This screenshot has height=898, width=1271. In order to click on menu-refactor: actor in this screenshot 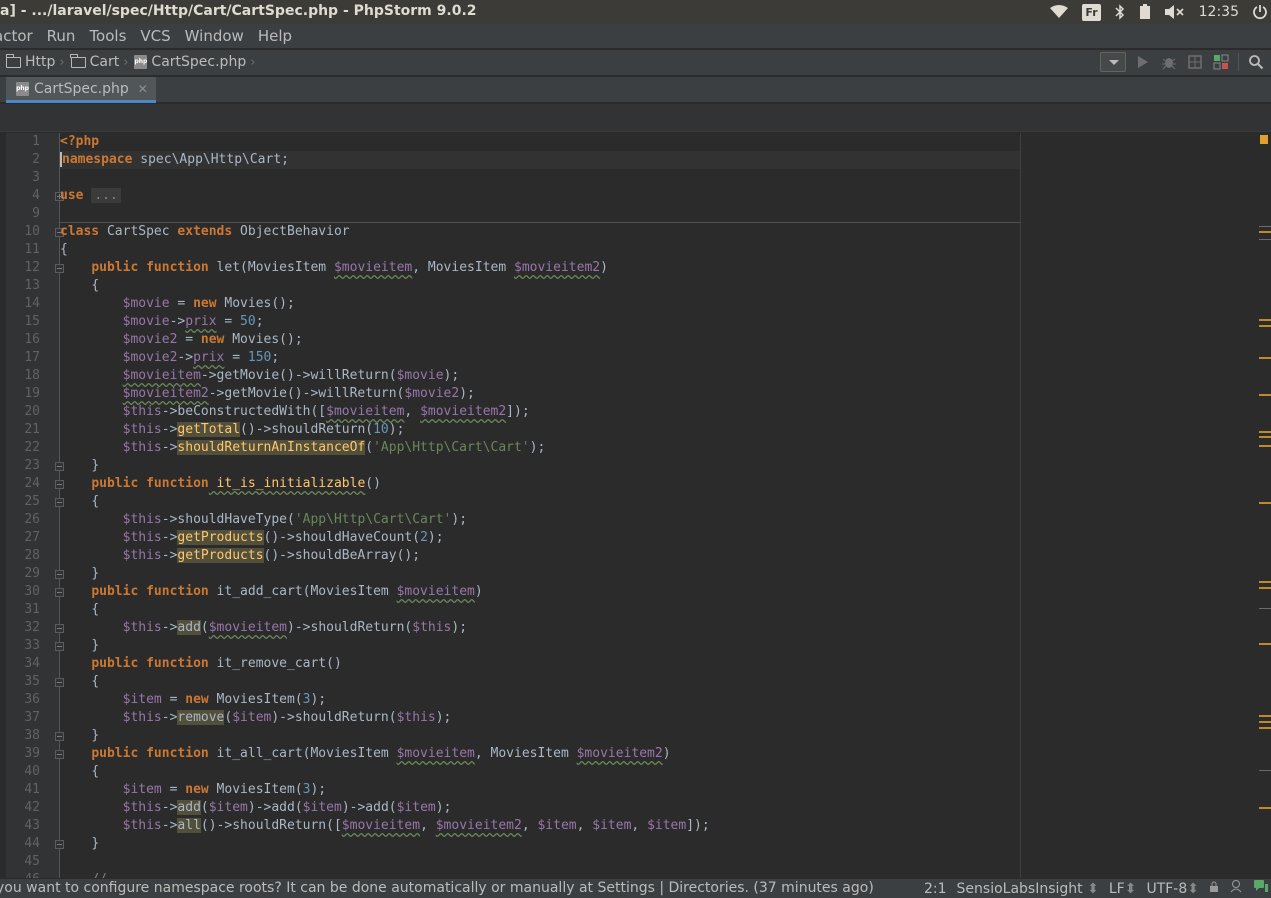, I will do `click(16, 36)`.